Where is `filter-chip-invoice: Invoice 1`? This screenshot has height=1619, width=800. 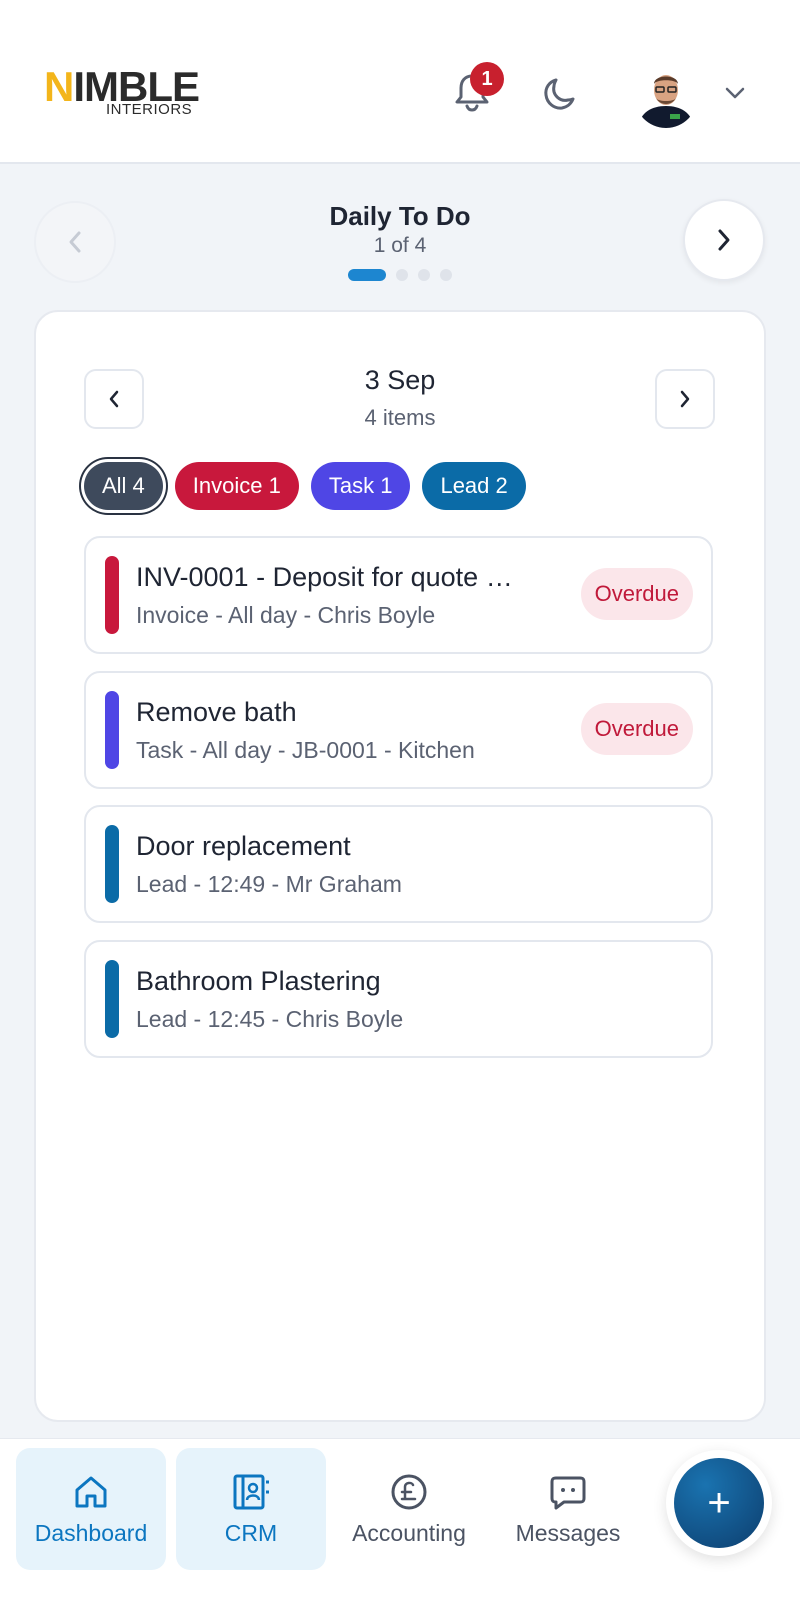 filter-chip-invoice: Invoice 1 is located at coordinates (236, 486).